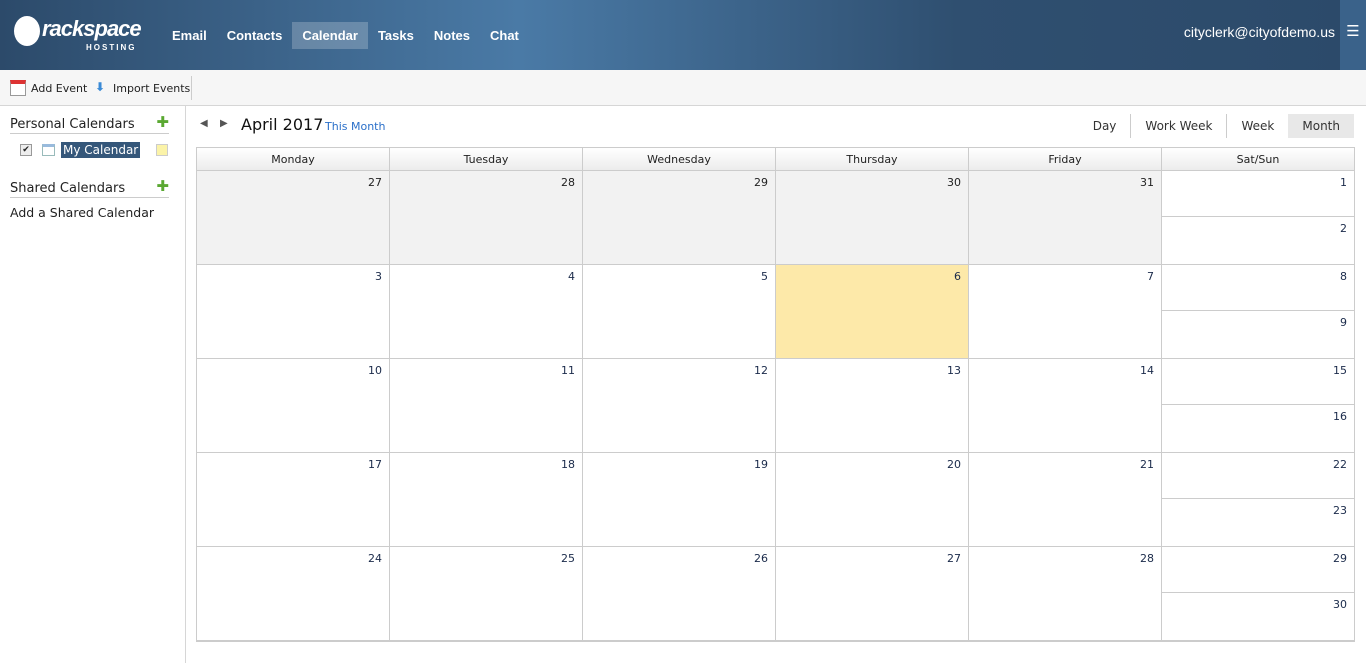  What do you see at coordinates (1258, 241) in the screenshot?
I see `weekend-cell-sun: 2` at bounding box center [1258, 241].